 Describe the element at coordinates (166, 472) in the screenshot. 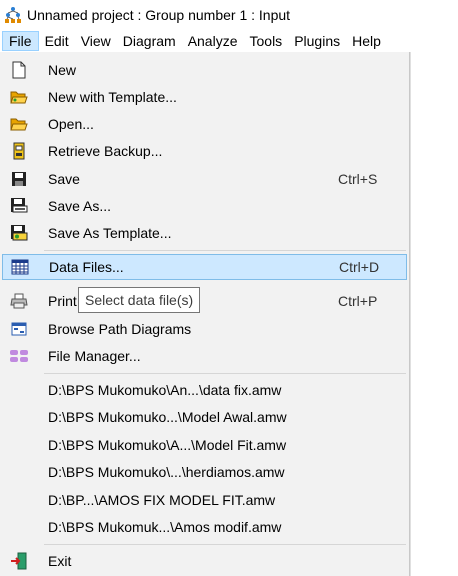

I see `recent-file-label: D:\BPS Mukomuko\...\herdiamos.amw` at that location.